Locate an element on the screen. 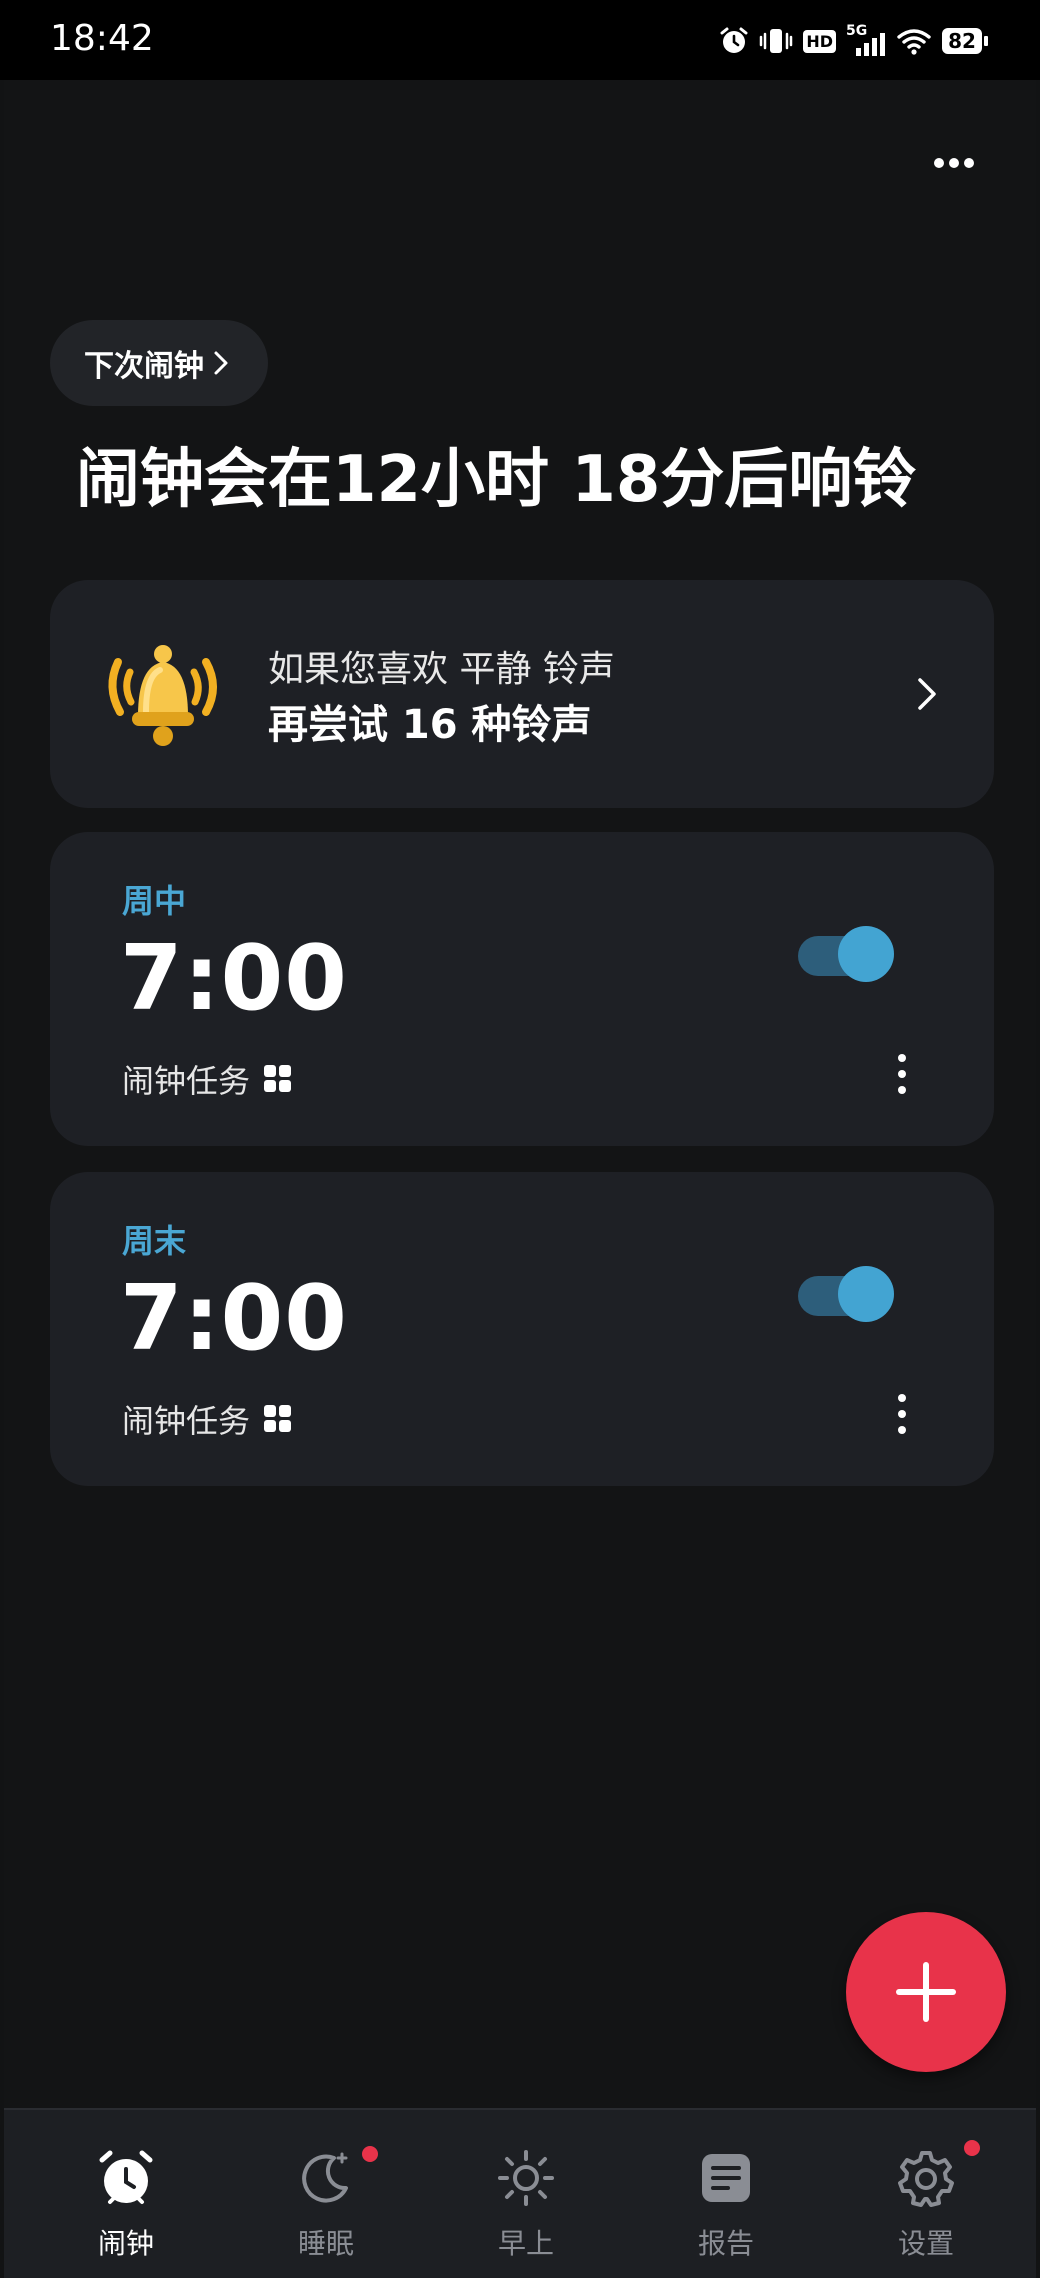  status-icons: HD 5G 82 is located at coordinates (853, 41).